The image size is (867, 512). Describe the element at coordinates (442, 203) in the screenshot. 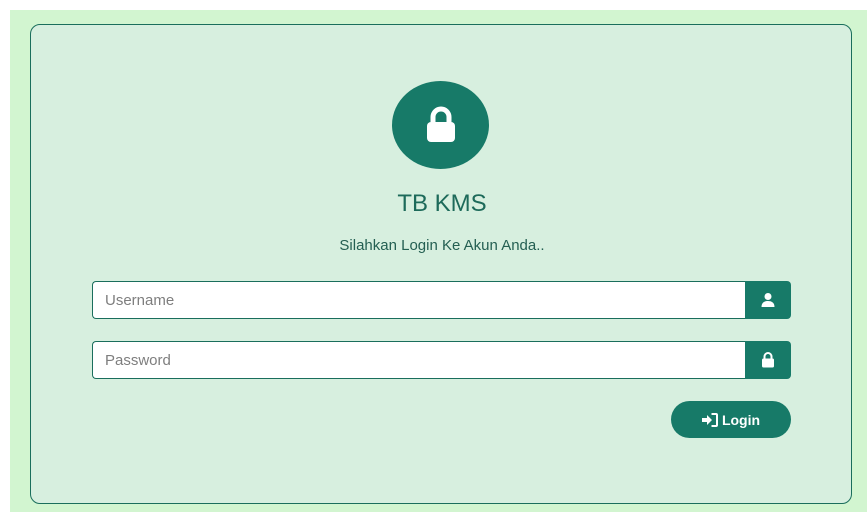

I see `app-title: TB KMS` at that location.